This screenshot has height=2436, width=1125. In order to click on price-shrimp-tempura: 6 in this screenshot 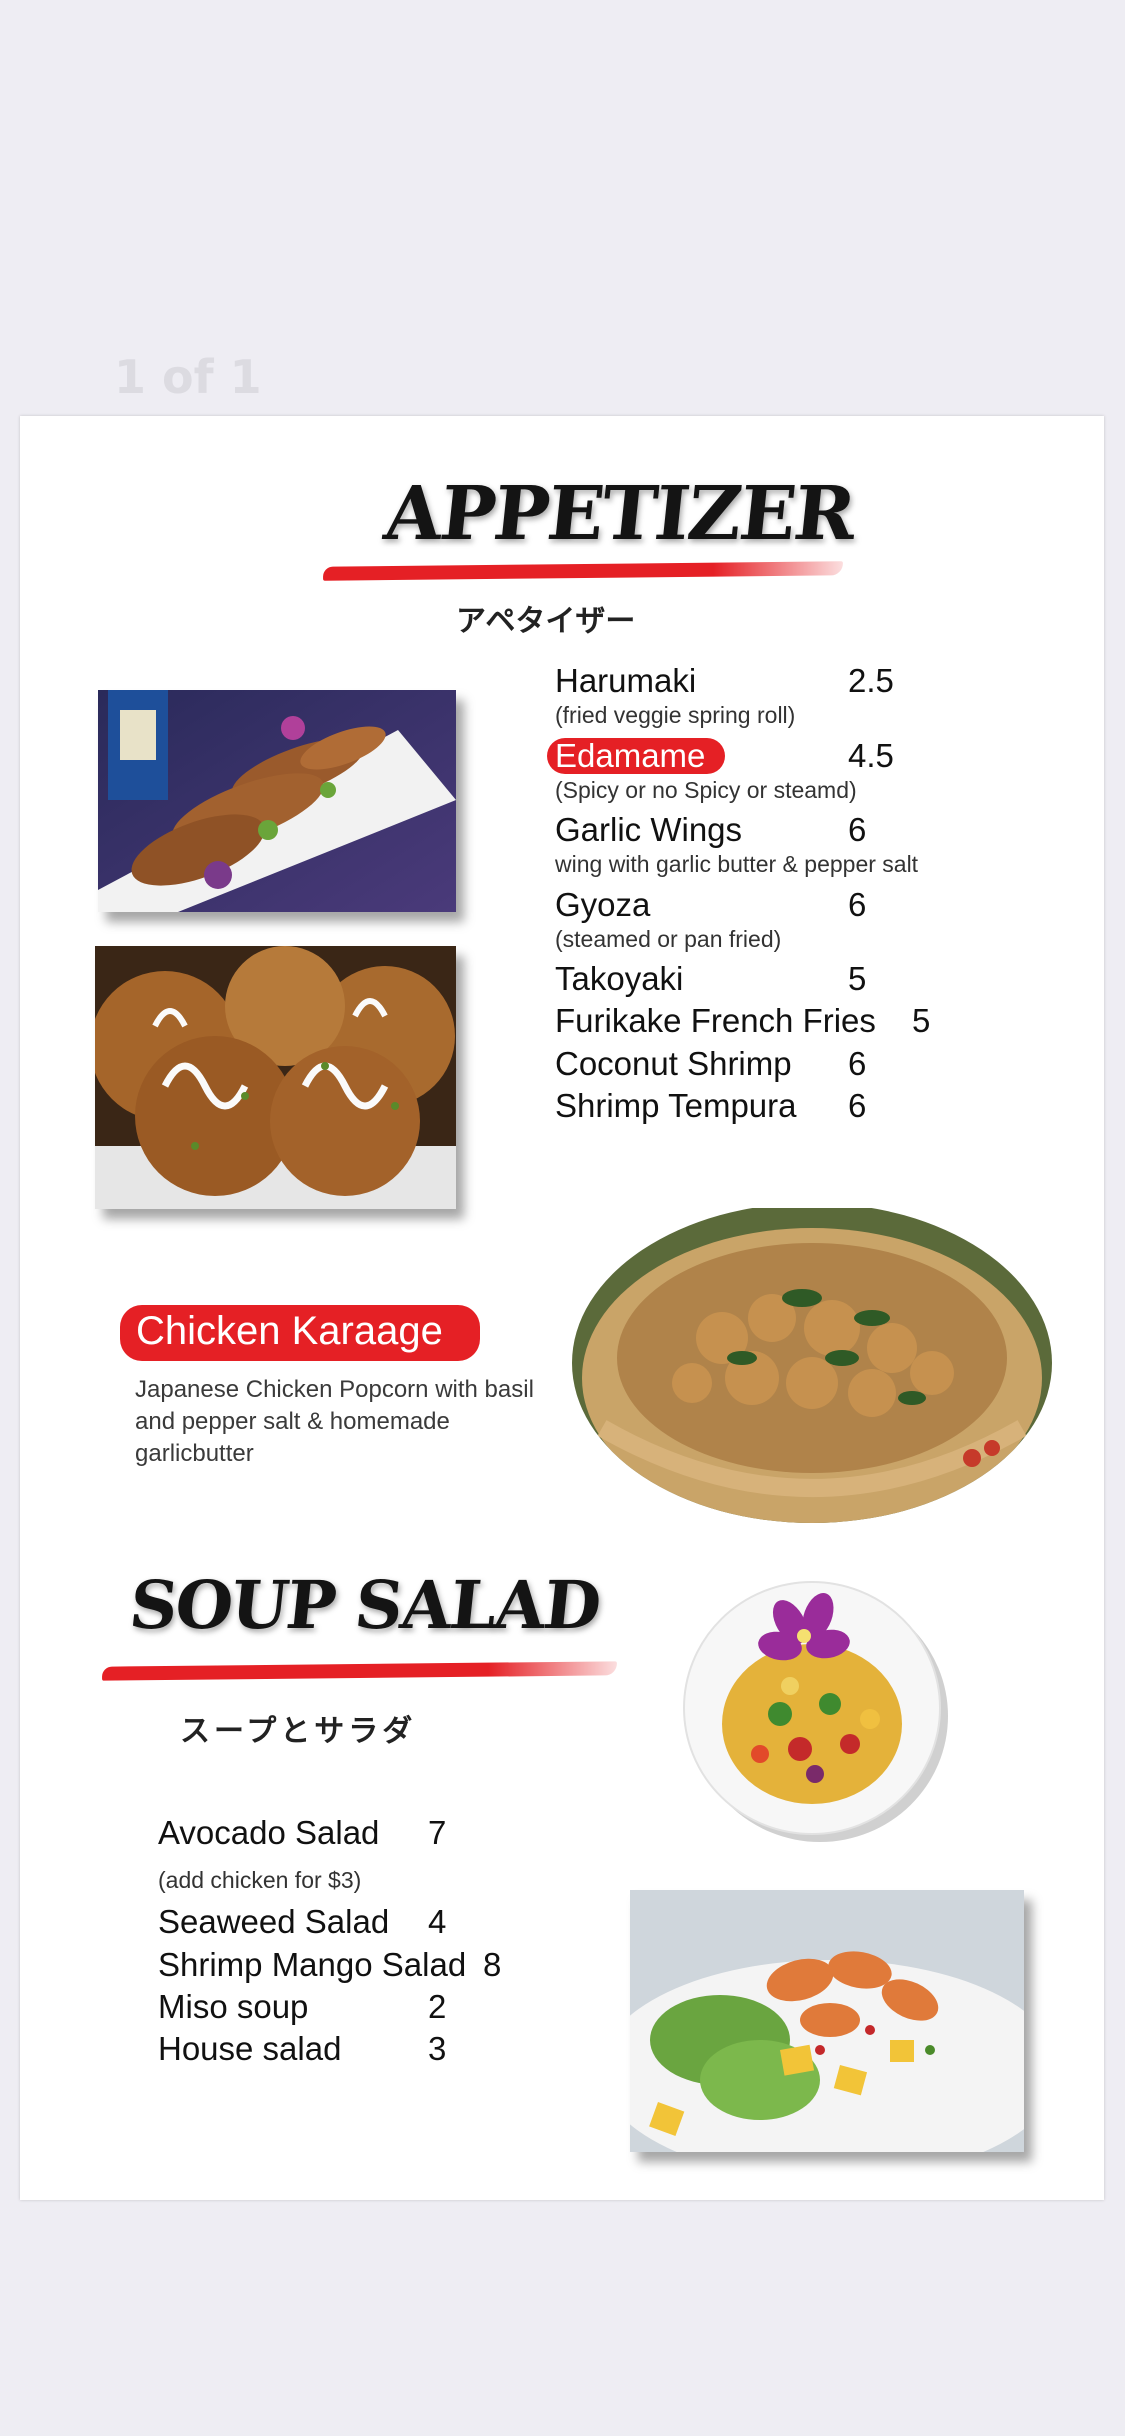, I will do `click(857, 1105)`.